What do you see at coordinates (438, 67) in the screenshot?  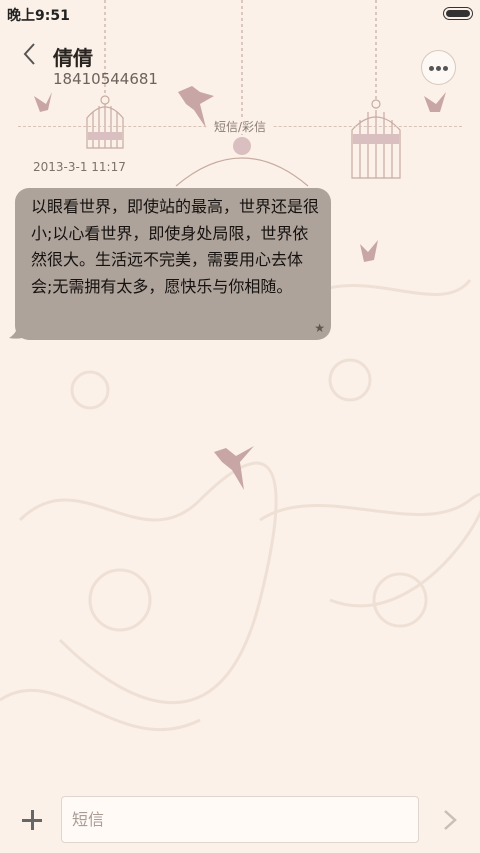 I see `more-options-button` at bounding box center [438, 67].